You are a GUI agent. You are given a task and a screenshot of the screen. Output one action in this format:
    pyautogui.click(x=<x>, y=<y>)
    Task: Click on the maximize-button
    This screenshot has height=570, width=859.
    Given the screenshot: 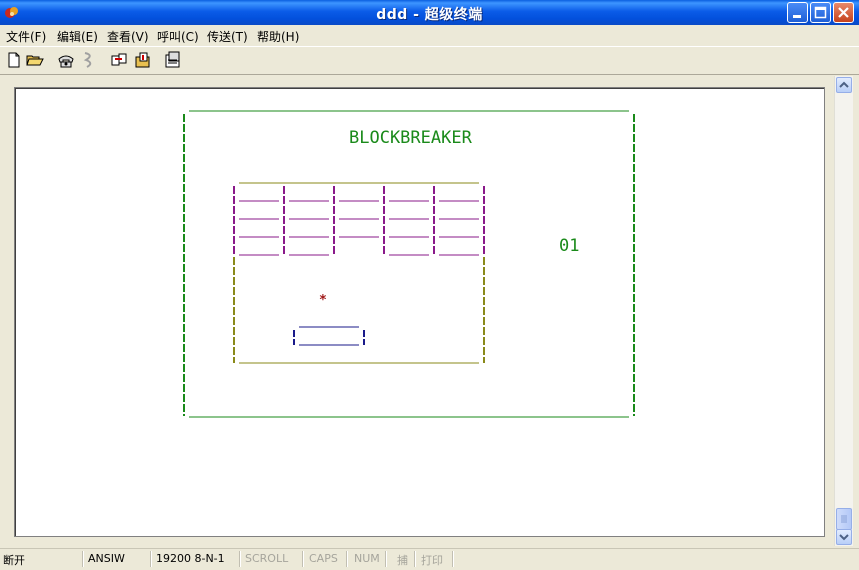 What is the action you would take?
    pyautogui.click(x=820, y=12)
    